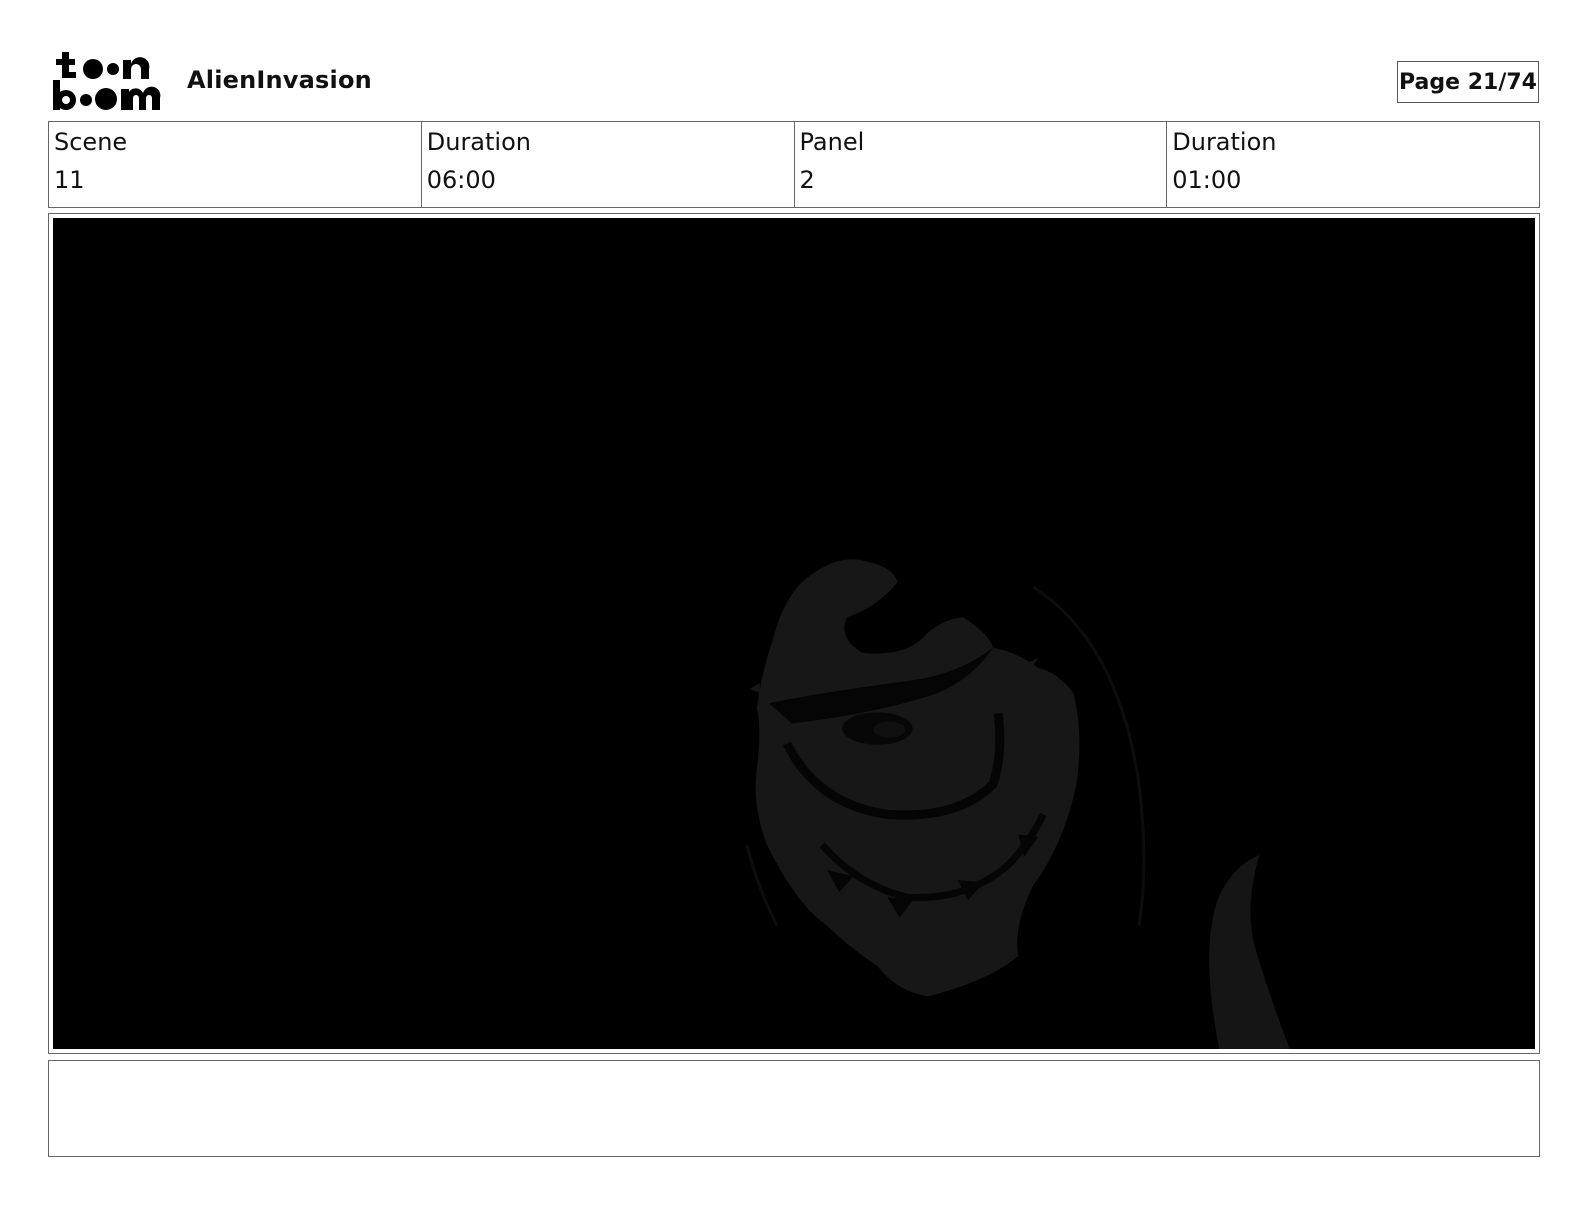 Image resolution: width=1584 pixels, height=1224 pixels. Describe the element at coordinates (1353, 164) in the screenshot. I see `panel-duration-cell: Duration 01:00` at that location.